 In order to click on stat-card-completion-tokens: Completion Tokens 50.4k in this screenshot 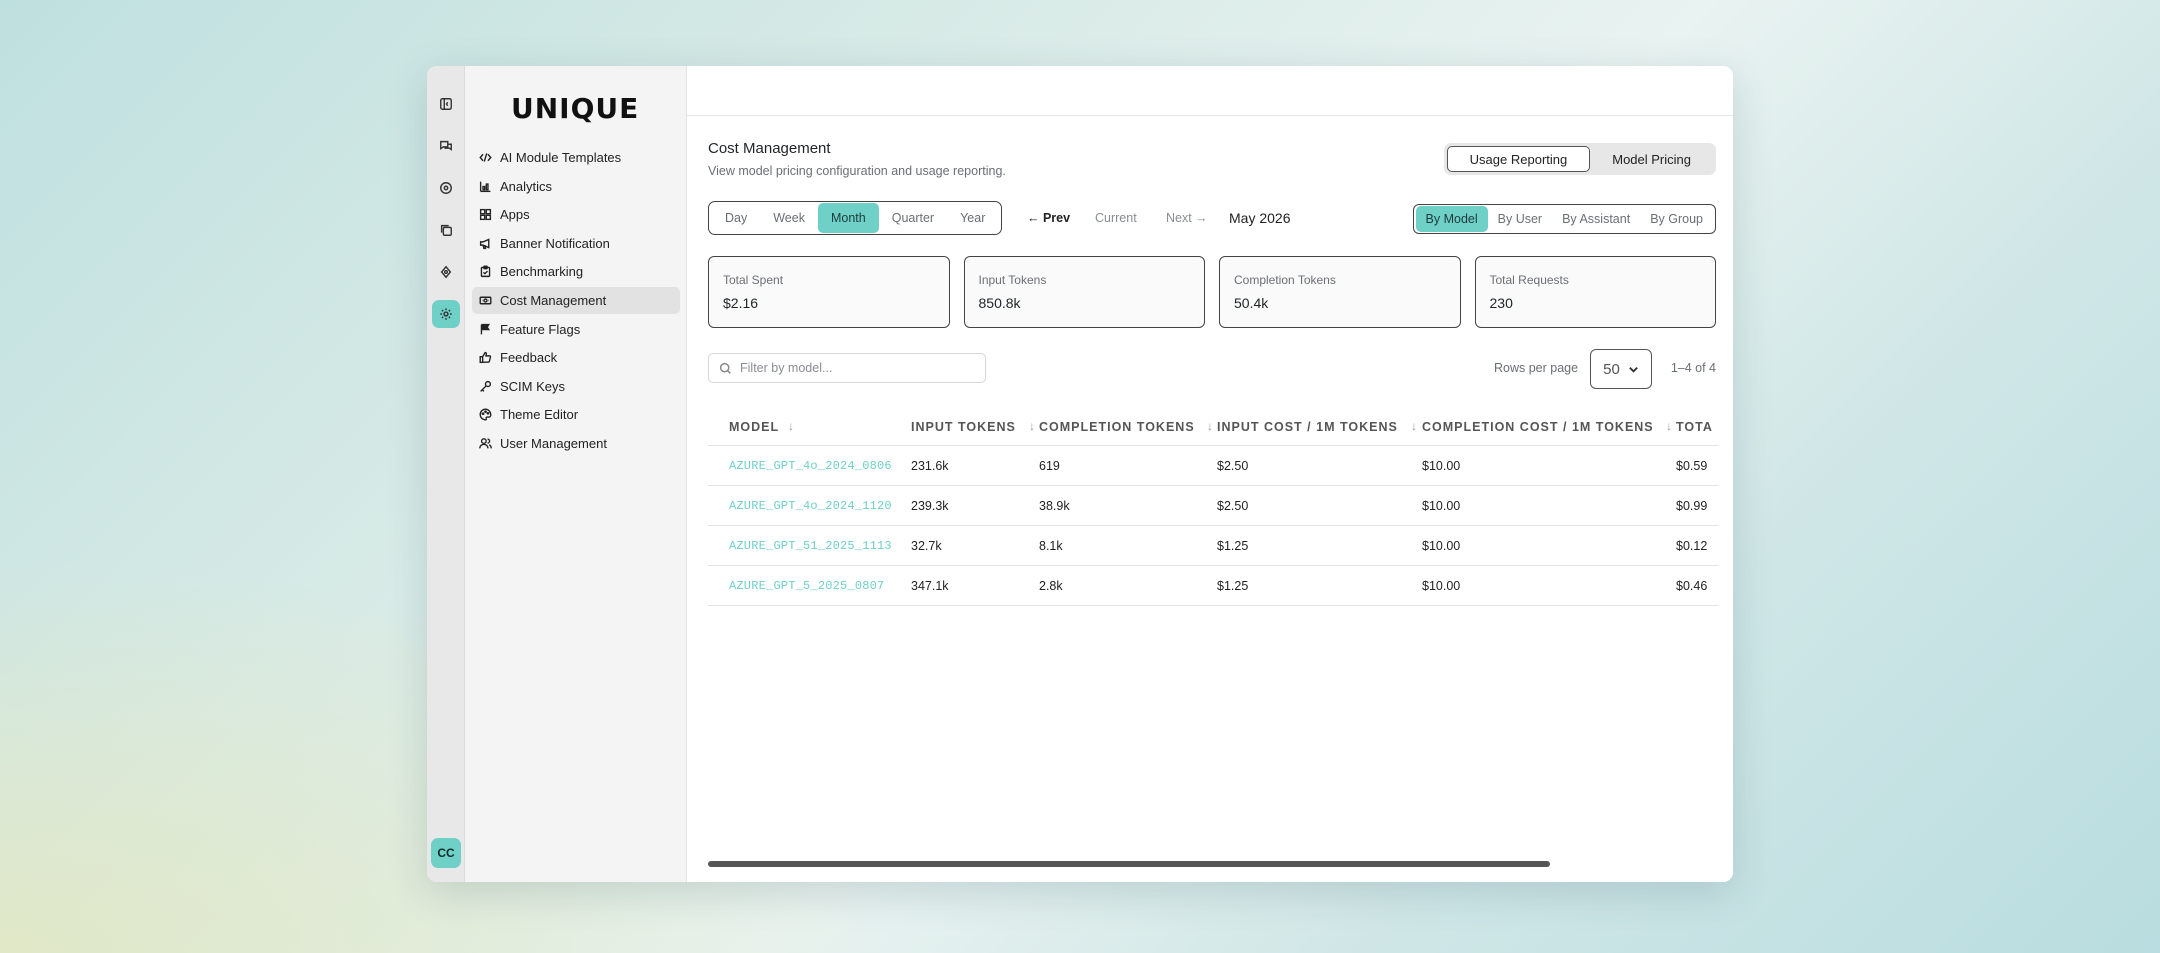, I will do `click(1340, 292)`.